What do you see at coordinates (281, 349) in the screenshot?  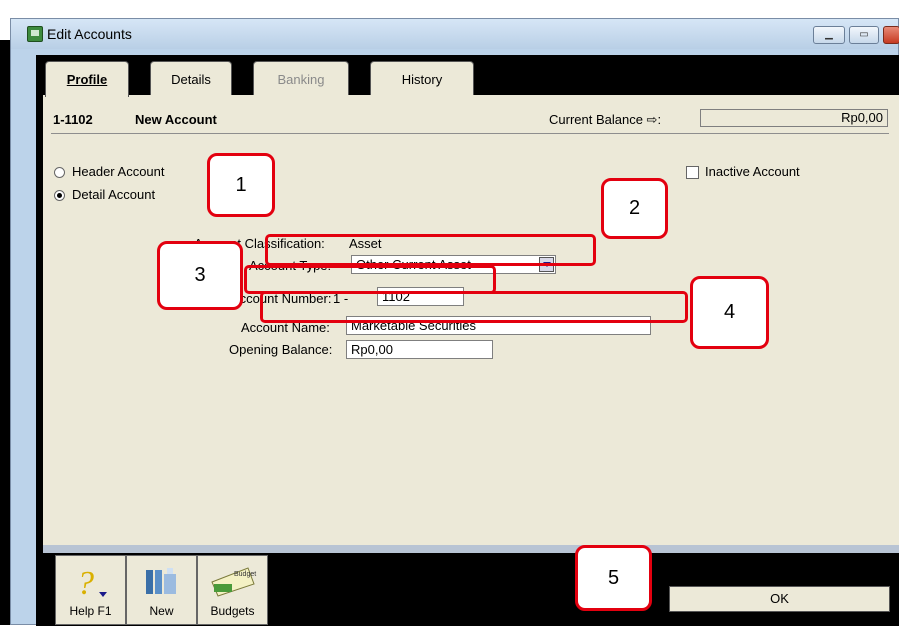 I see `opening-balance-label: Opening Balance:` at bounding box center [281, 349].